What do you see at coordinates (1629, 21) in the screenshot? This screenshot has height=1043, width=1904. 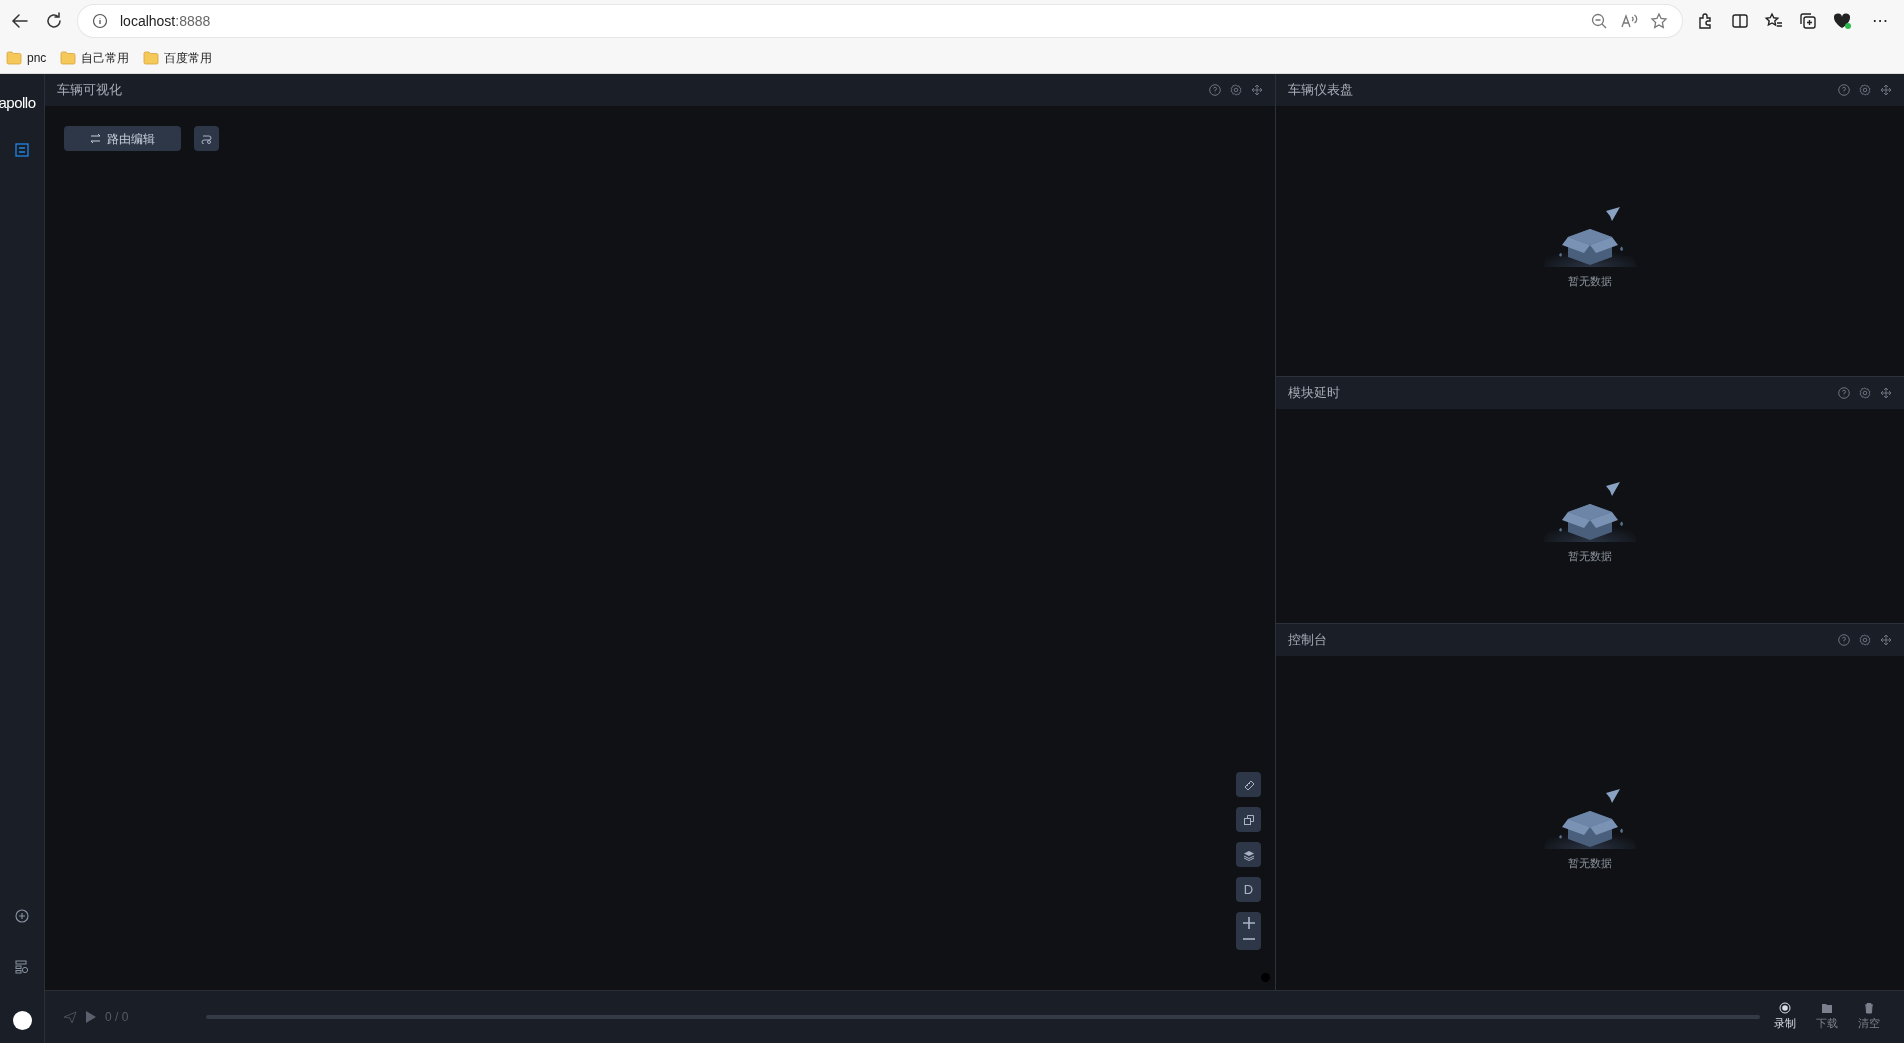 I see `read-aloud-icon` at bounding box center [1629, 21].